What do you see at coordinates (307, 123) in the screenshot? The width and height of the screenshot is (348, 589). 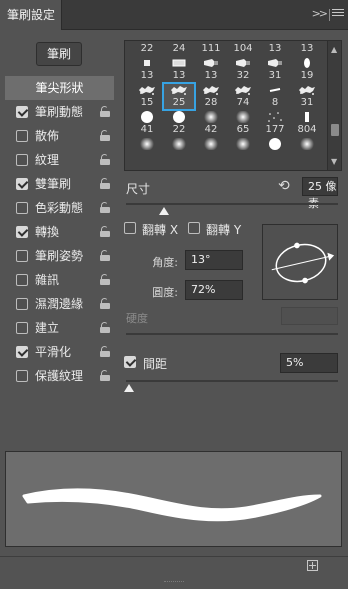 I see `brush-preset: 804` at bounding box center [307, 123].